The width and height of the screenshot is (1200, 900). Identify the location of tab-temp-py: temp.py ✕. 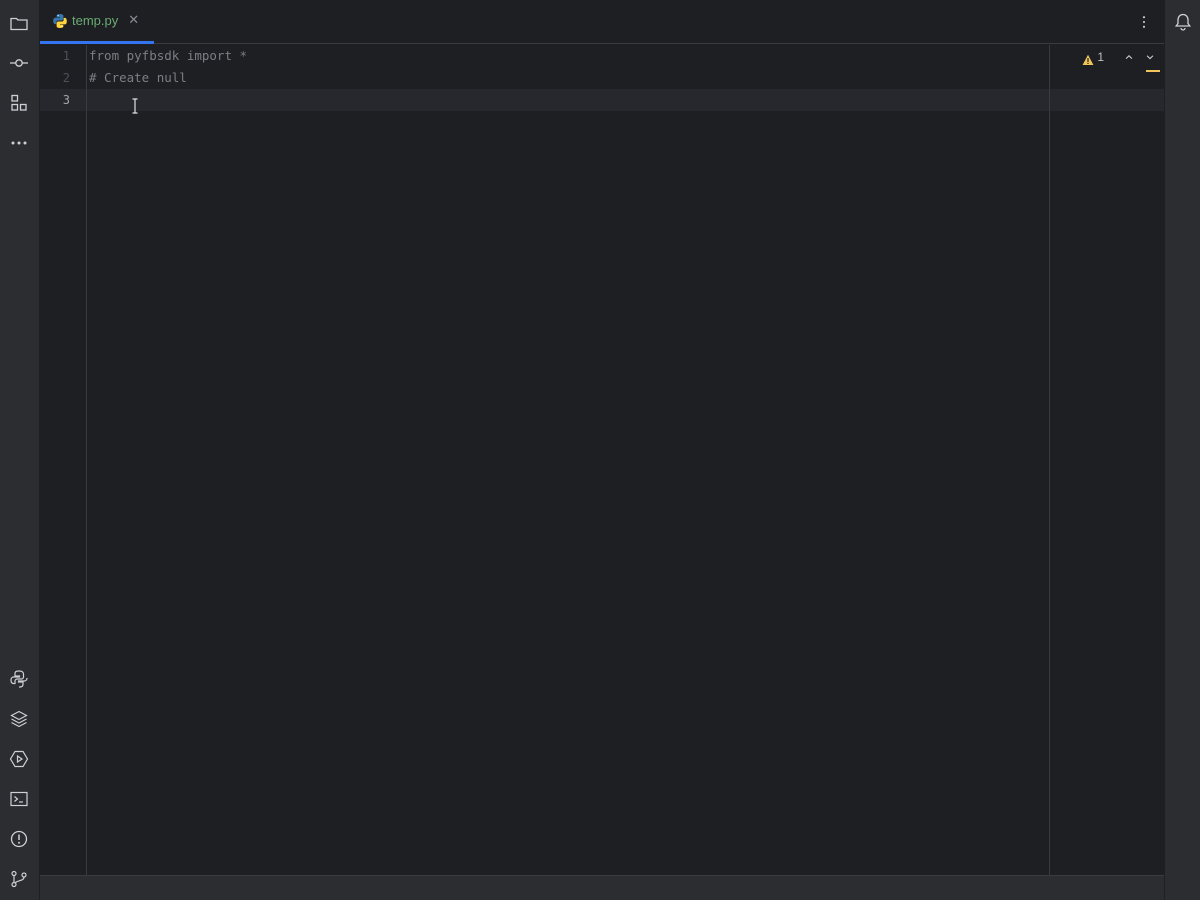
(97, 22).